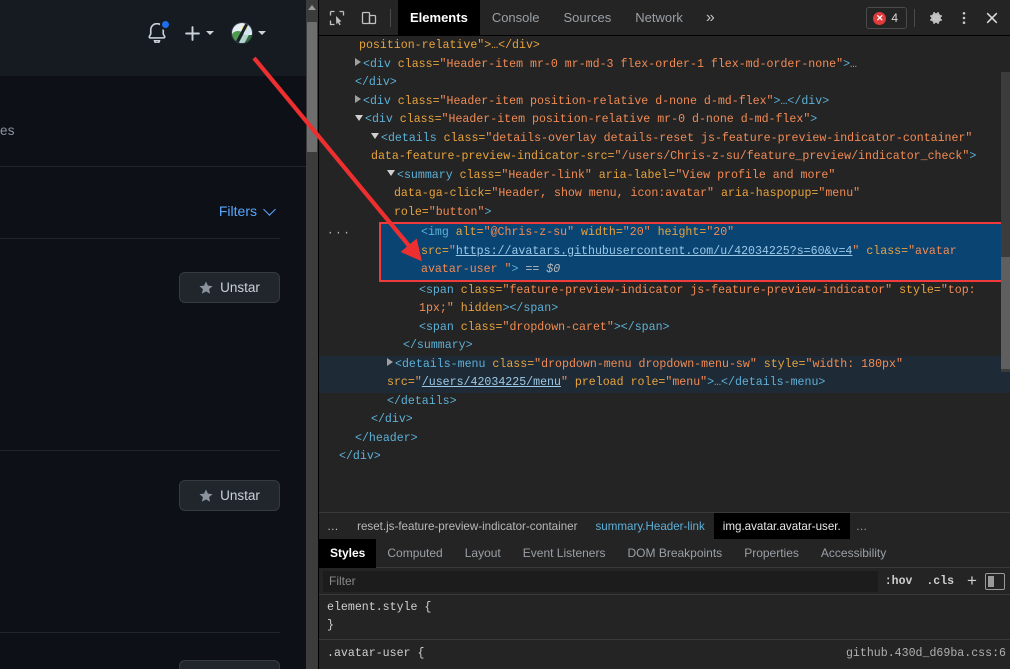 The width and height of the screenshot is (1010, 669). I want to click on scroll-up-button, so click(312, 7).